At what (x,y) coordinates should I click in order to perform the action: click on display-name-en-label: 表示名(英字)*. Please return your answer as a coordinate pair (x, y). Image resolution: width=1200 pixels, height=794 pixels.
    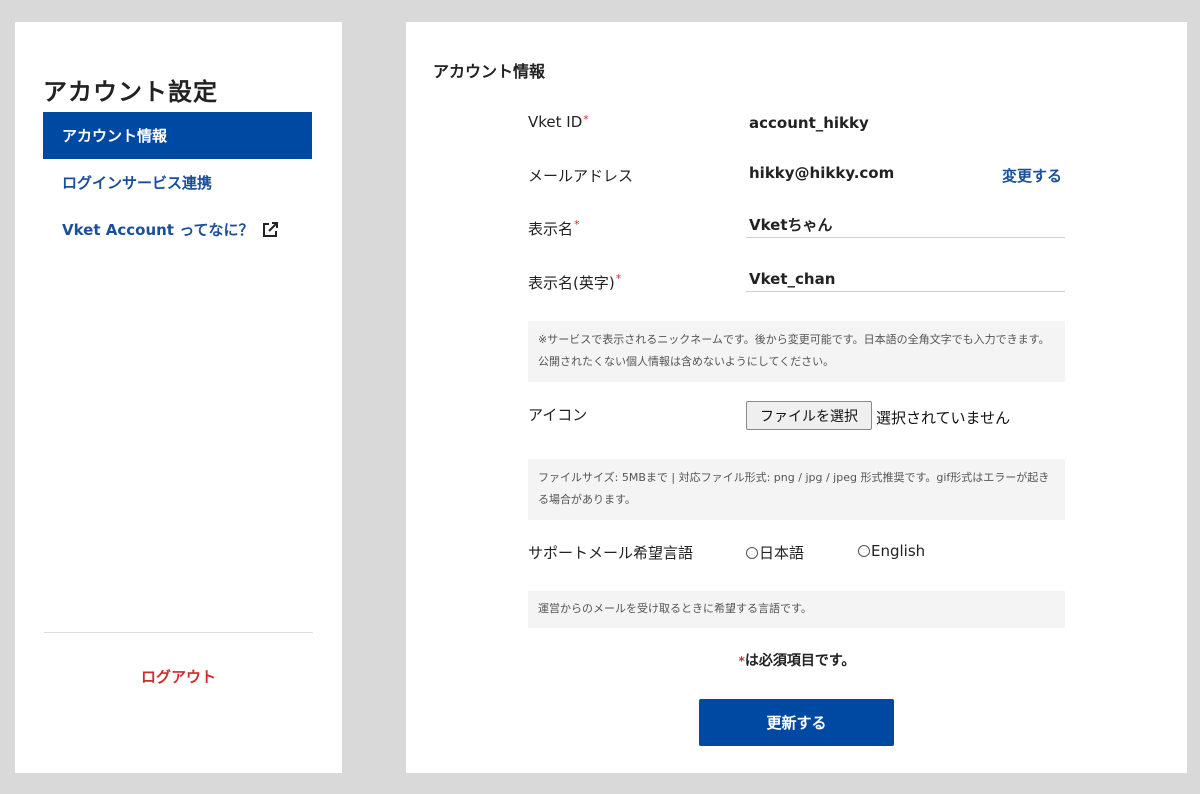
    Looking at the image, I should click on (575, 282).